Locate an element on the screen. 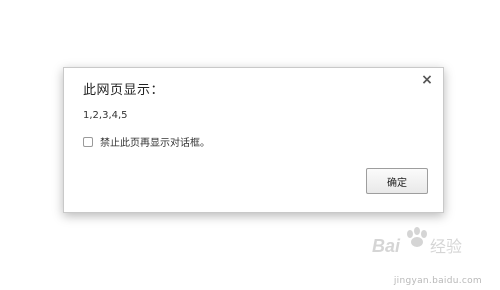 The image size is (500, 290). suppress-dialogs-option: 禁止此页再显示对话框。 is located at coordinates (146, 141).